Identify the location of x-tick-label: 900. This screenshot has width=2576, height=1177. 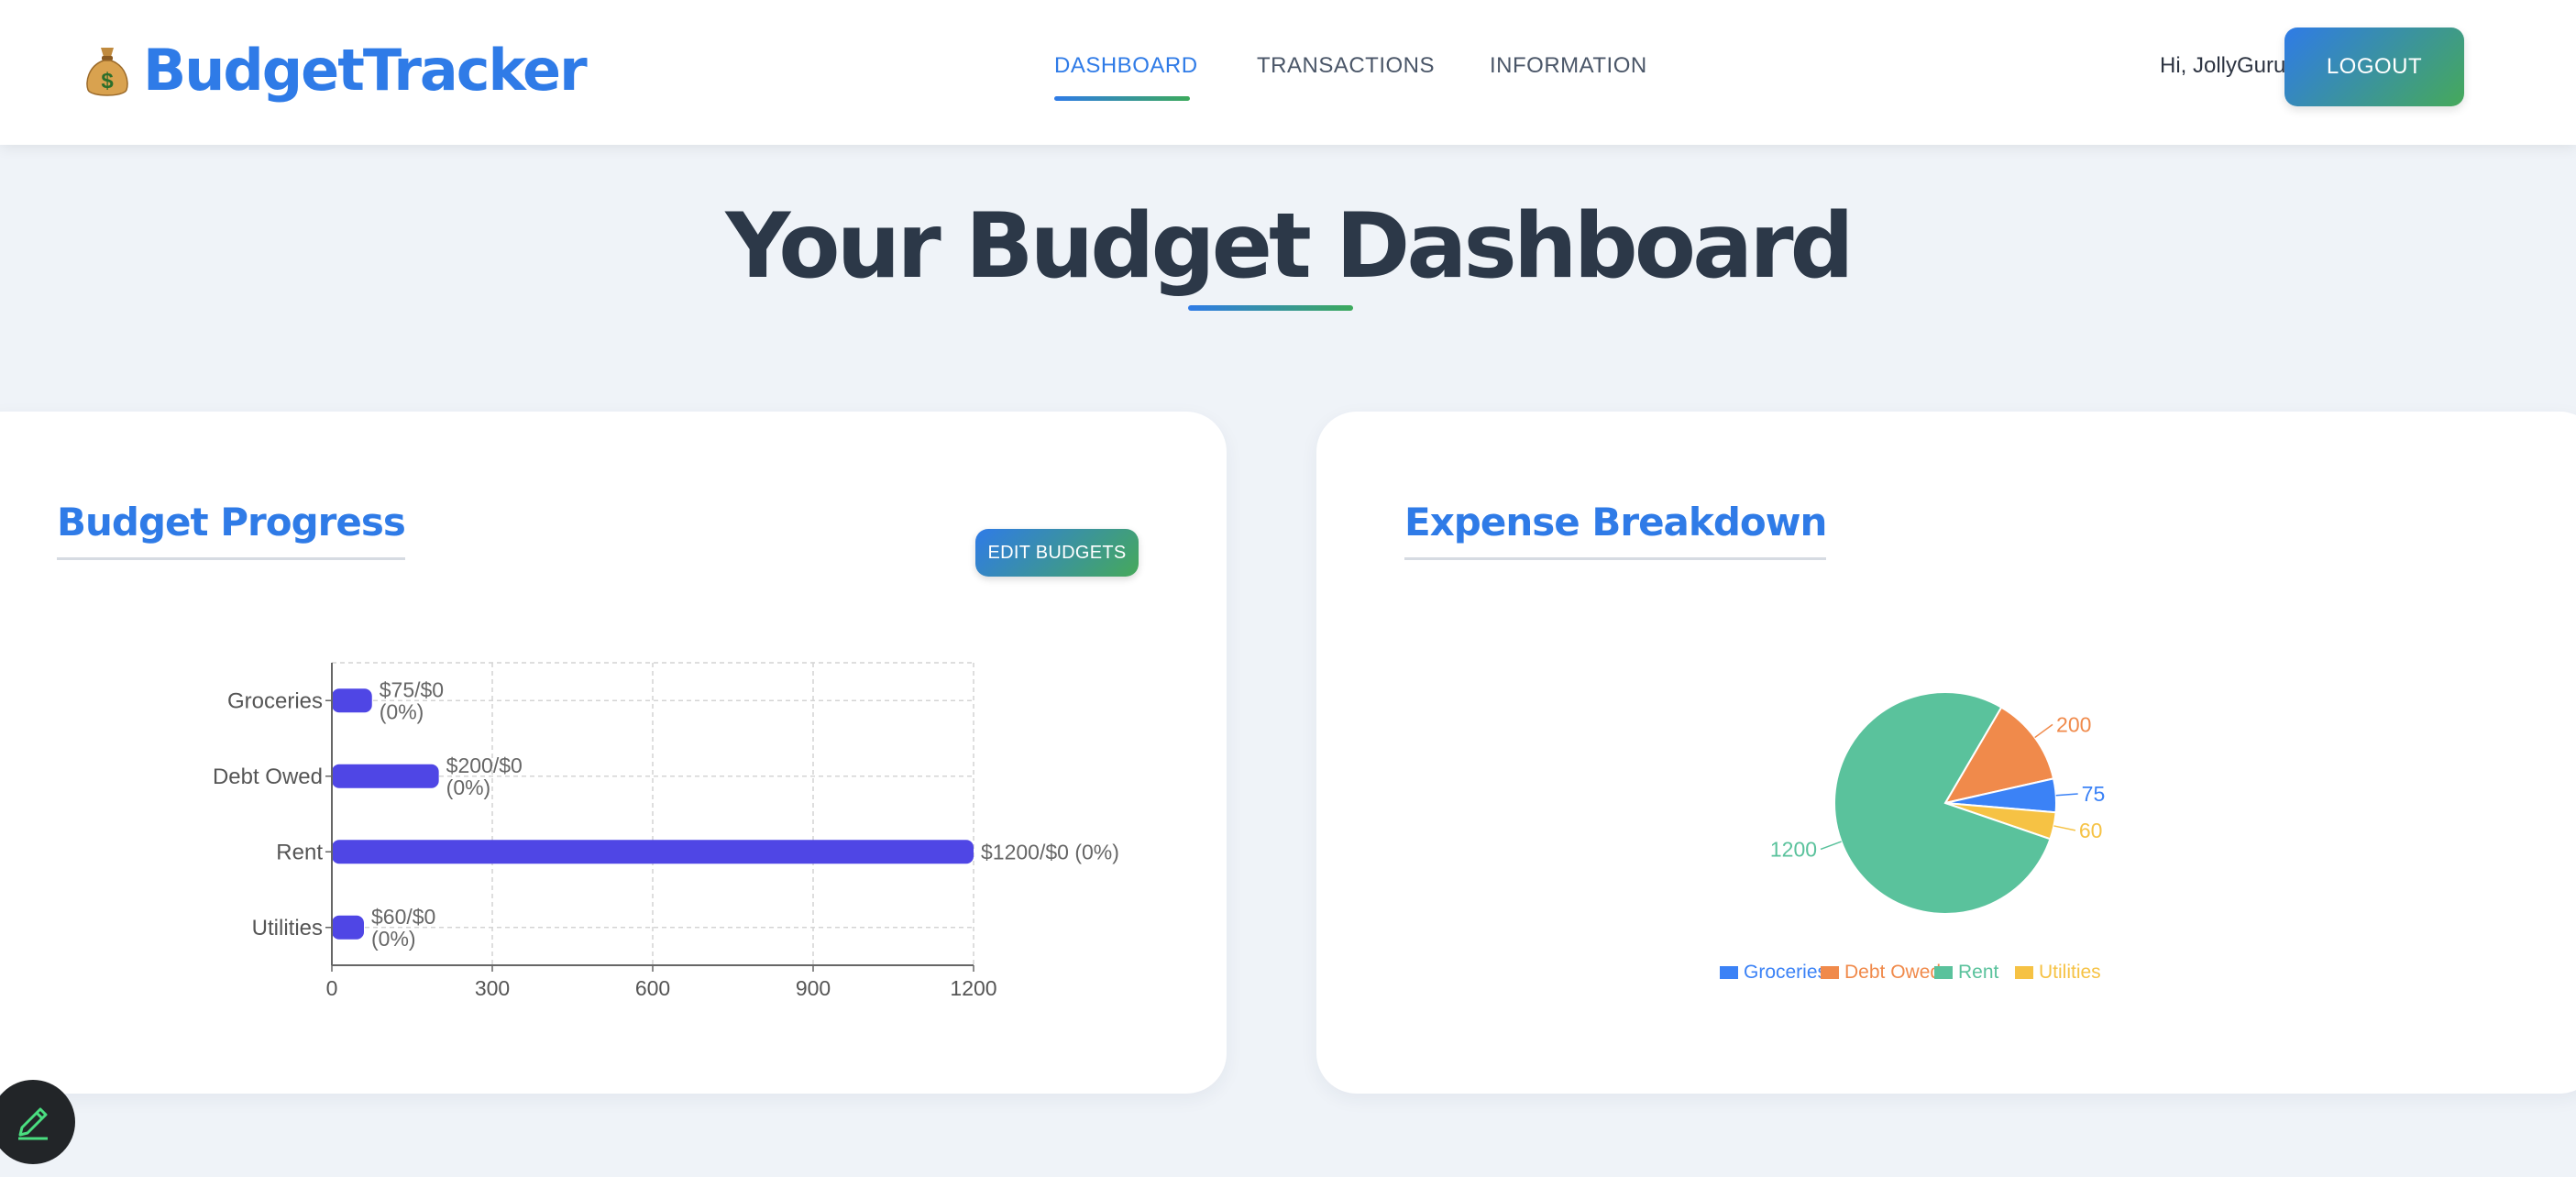
(813, 988).